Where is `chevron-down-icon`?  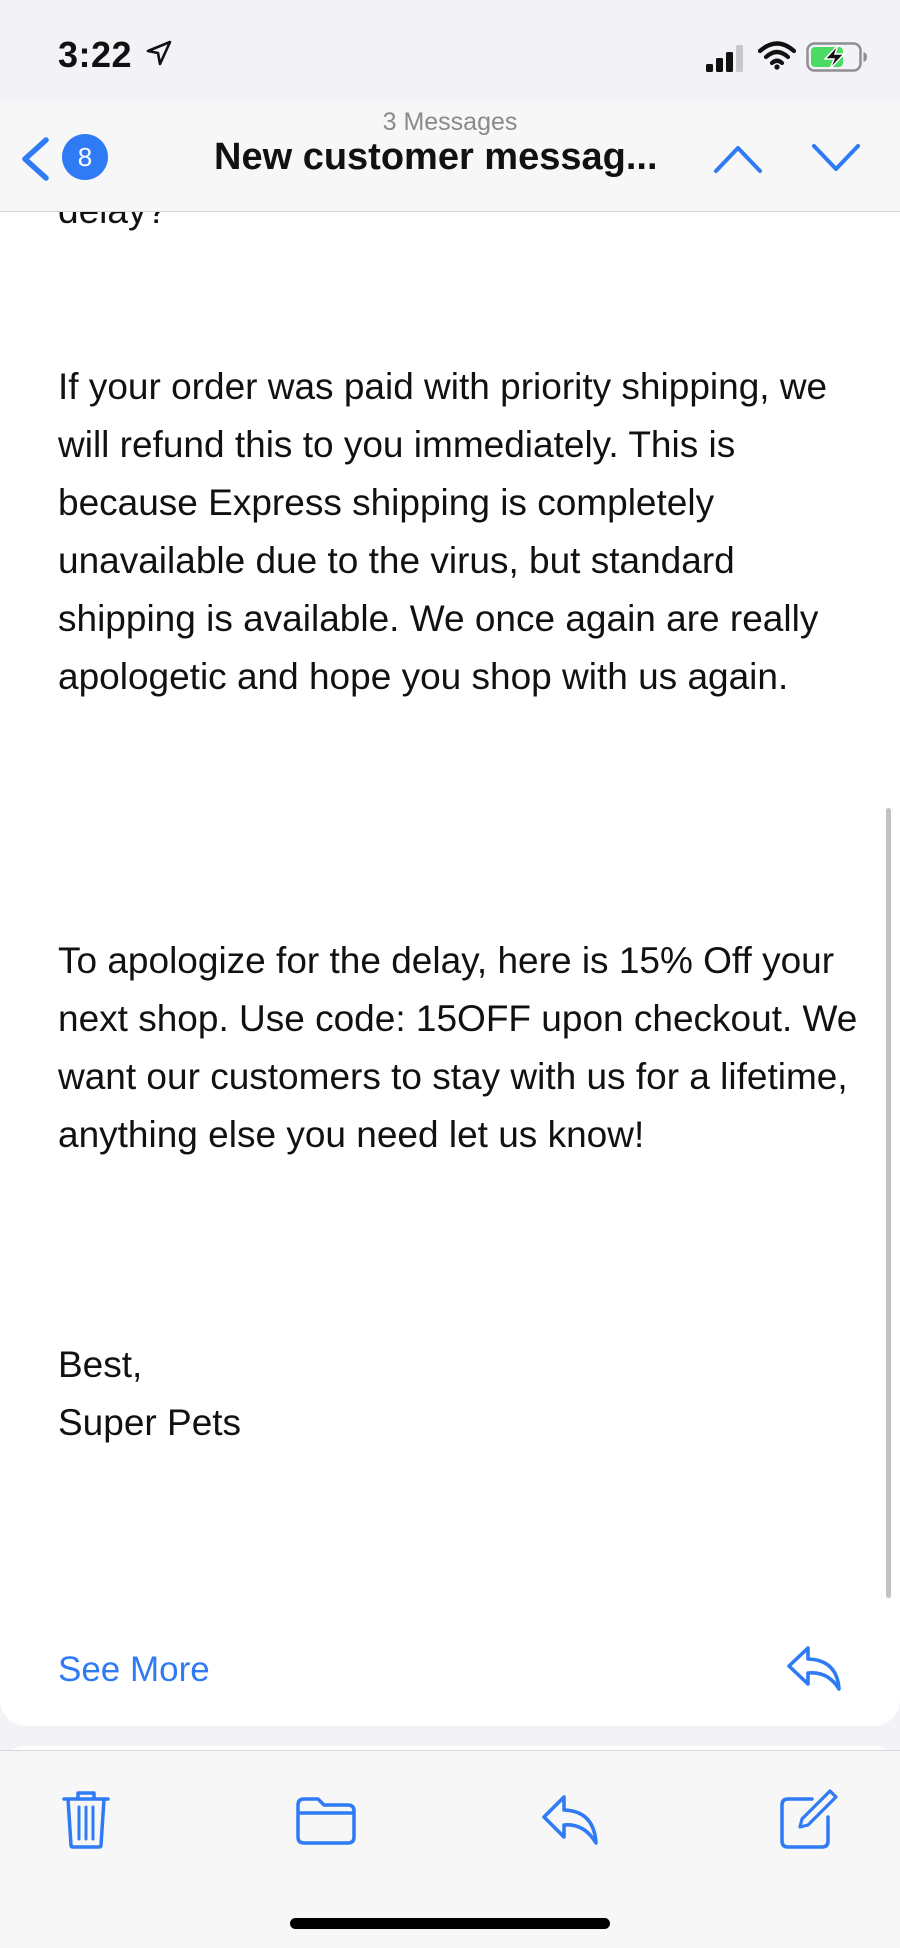
chevron-down-icon is located at coordinates (836, 158).